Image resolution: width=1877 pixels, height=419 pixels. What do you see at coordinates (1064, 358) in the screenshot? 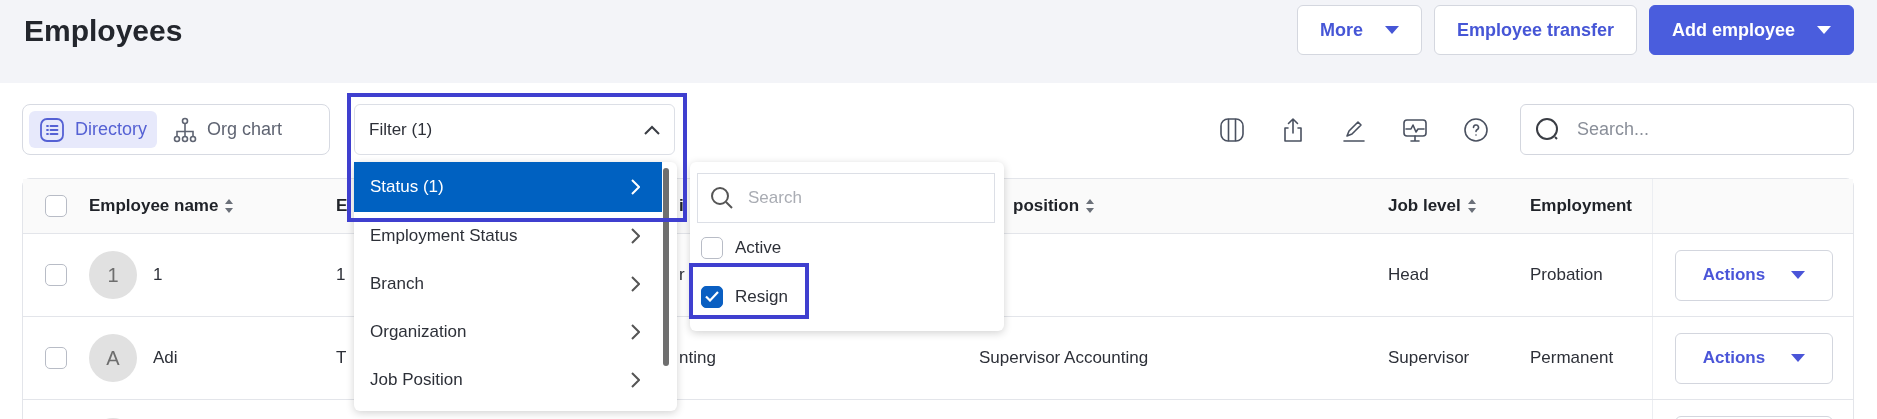
I see `table-cell-text: Supervisor Accounting` at bounding box center [1064, 358].